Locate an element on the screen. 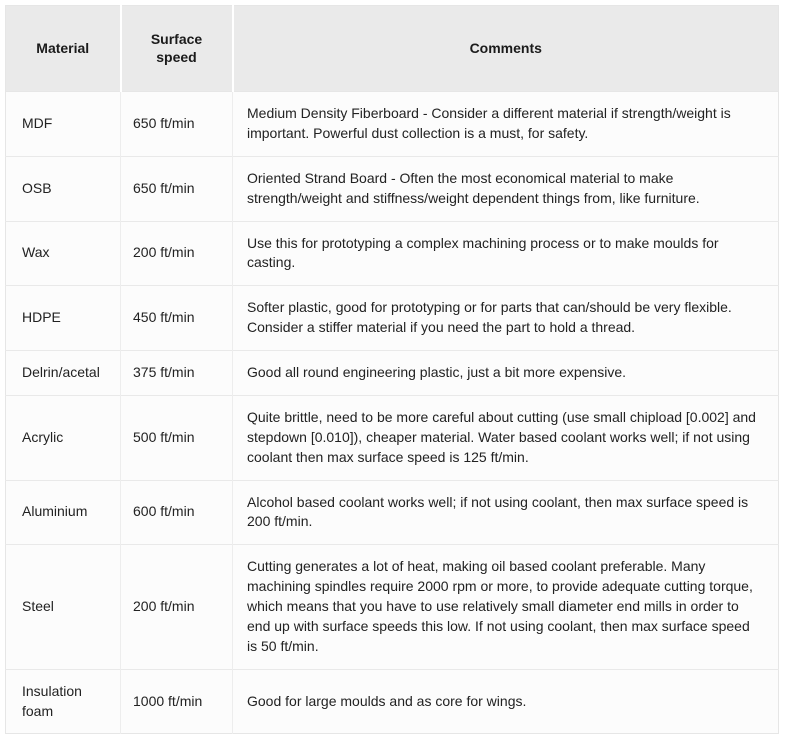 The height and width of the screenshot is (734, 790). column-header-surface-speed: Surface speed is located at coordinates (177, 48).